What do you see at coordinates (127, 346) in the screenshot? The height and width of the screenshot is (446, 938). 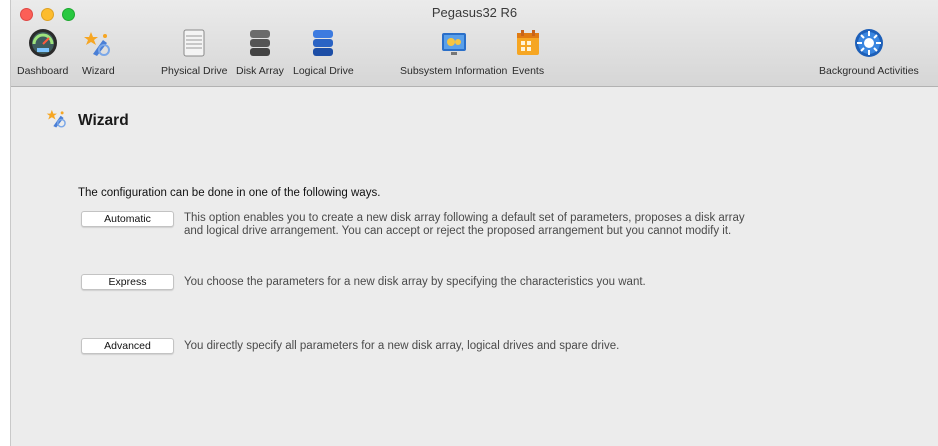 I see `advanced-button: Advanced` at bounding box center [127, 346].